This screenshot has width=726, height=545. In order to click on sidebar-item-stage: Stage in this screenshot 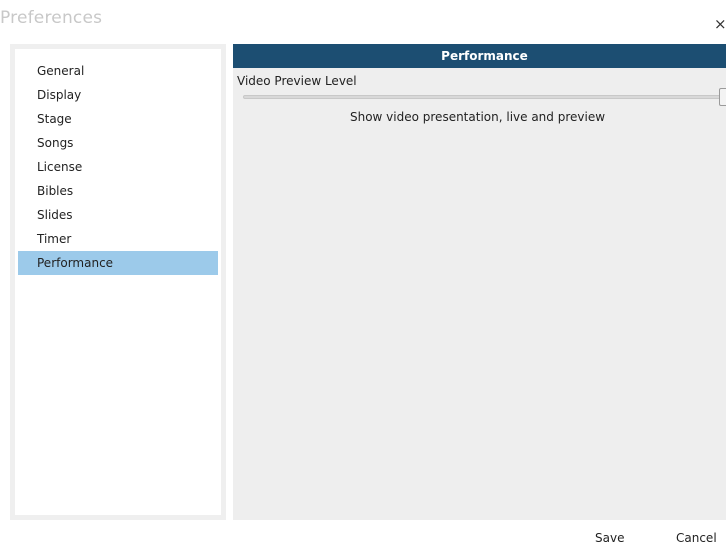, I will do `click(118, 119)`.